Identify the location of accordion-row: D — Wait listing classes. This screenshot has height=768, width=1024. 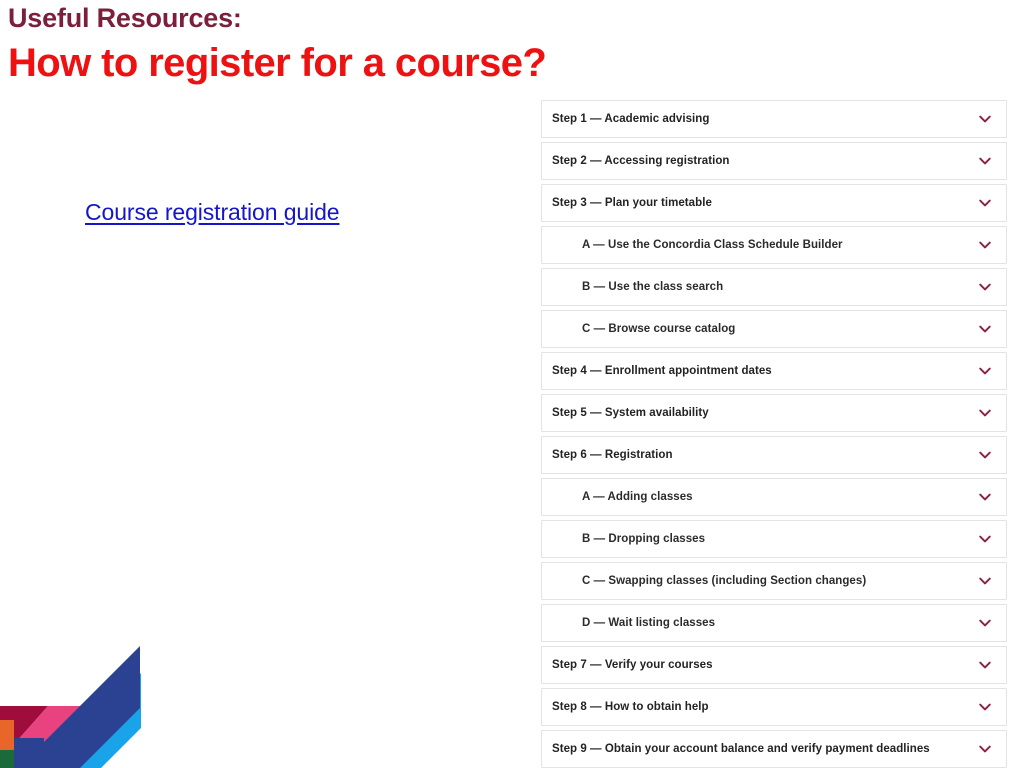
(774, 623).